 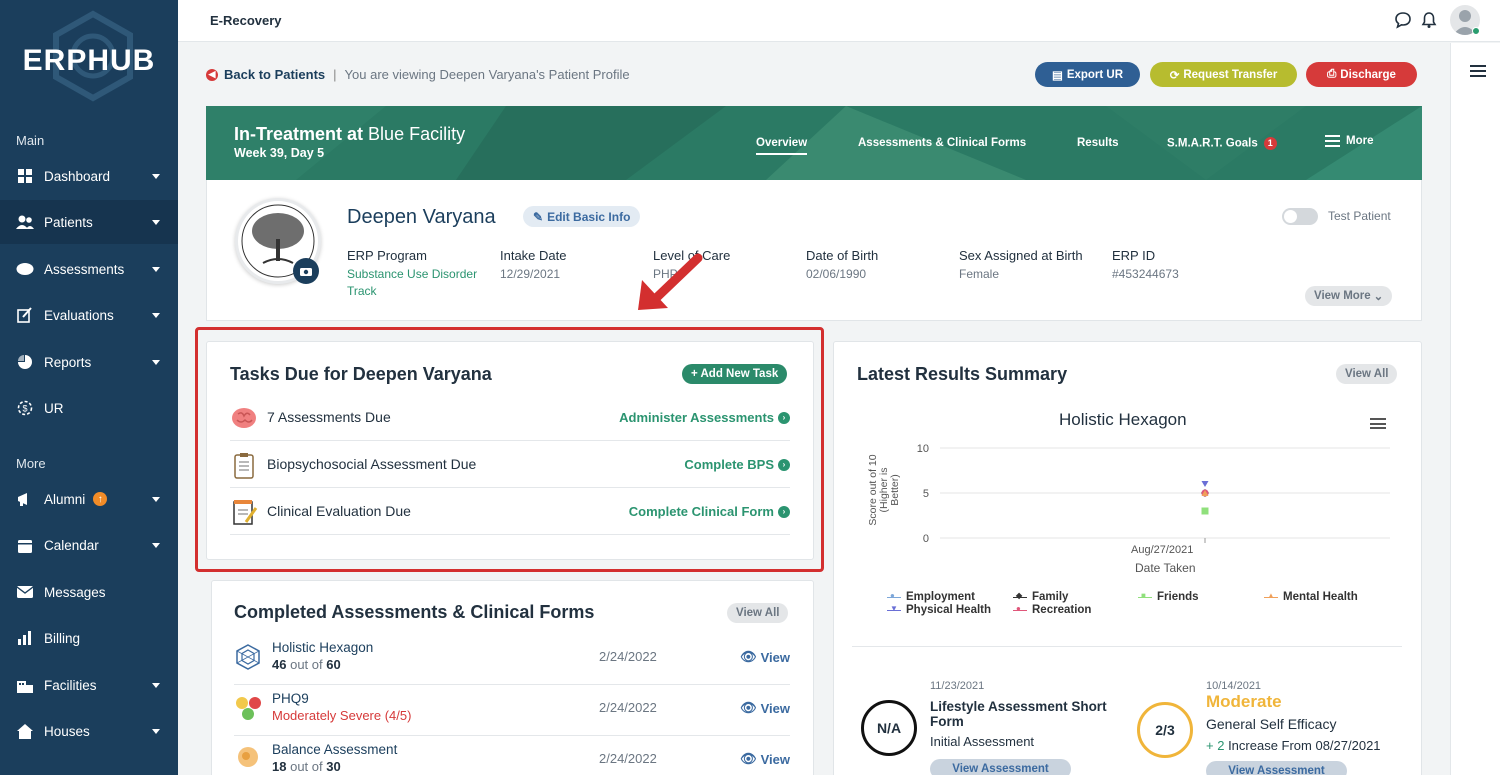 I want to click on sidebar-item-alumni: Alumni ↑, so click(x=89, y=499).